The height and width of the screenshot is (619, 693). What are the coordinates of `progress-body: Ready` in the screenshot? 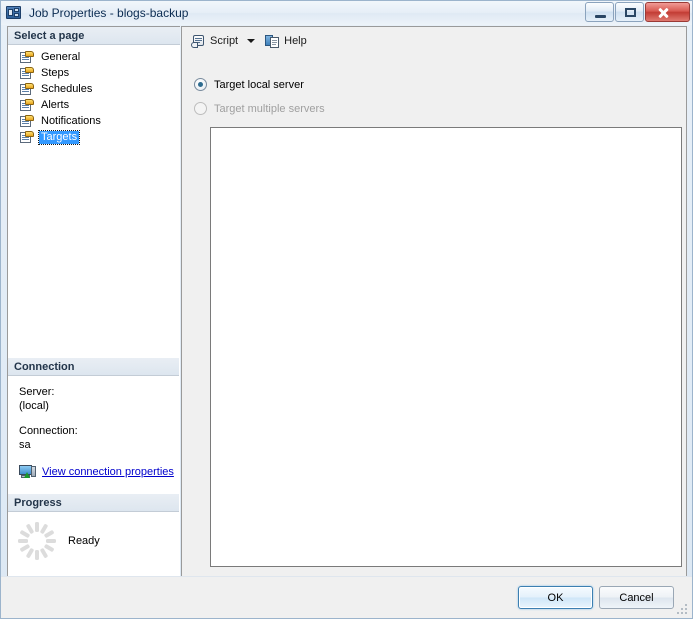 It's located at (93, 536).